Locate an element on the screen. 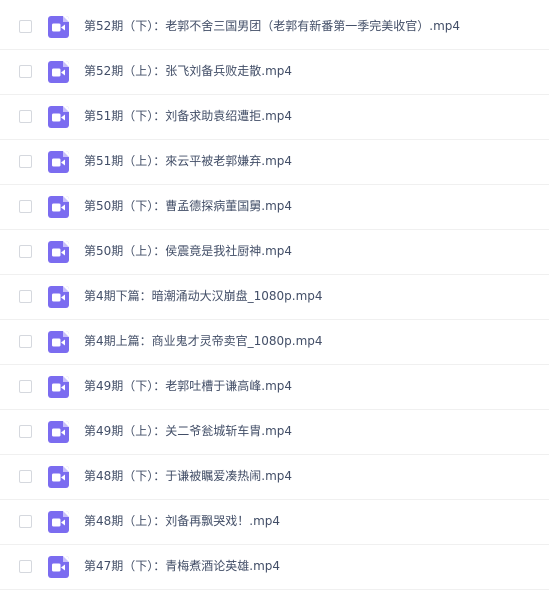 This screenshot has height=591, width=549. file-row: 第4期下篇：暗潮涌动大汉崩盘_1080p.mp4 is located at coordinates (274, 297).